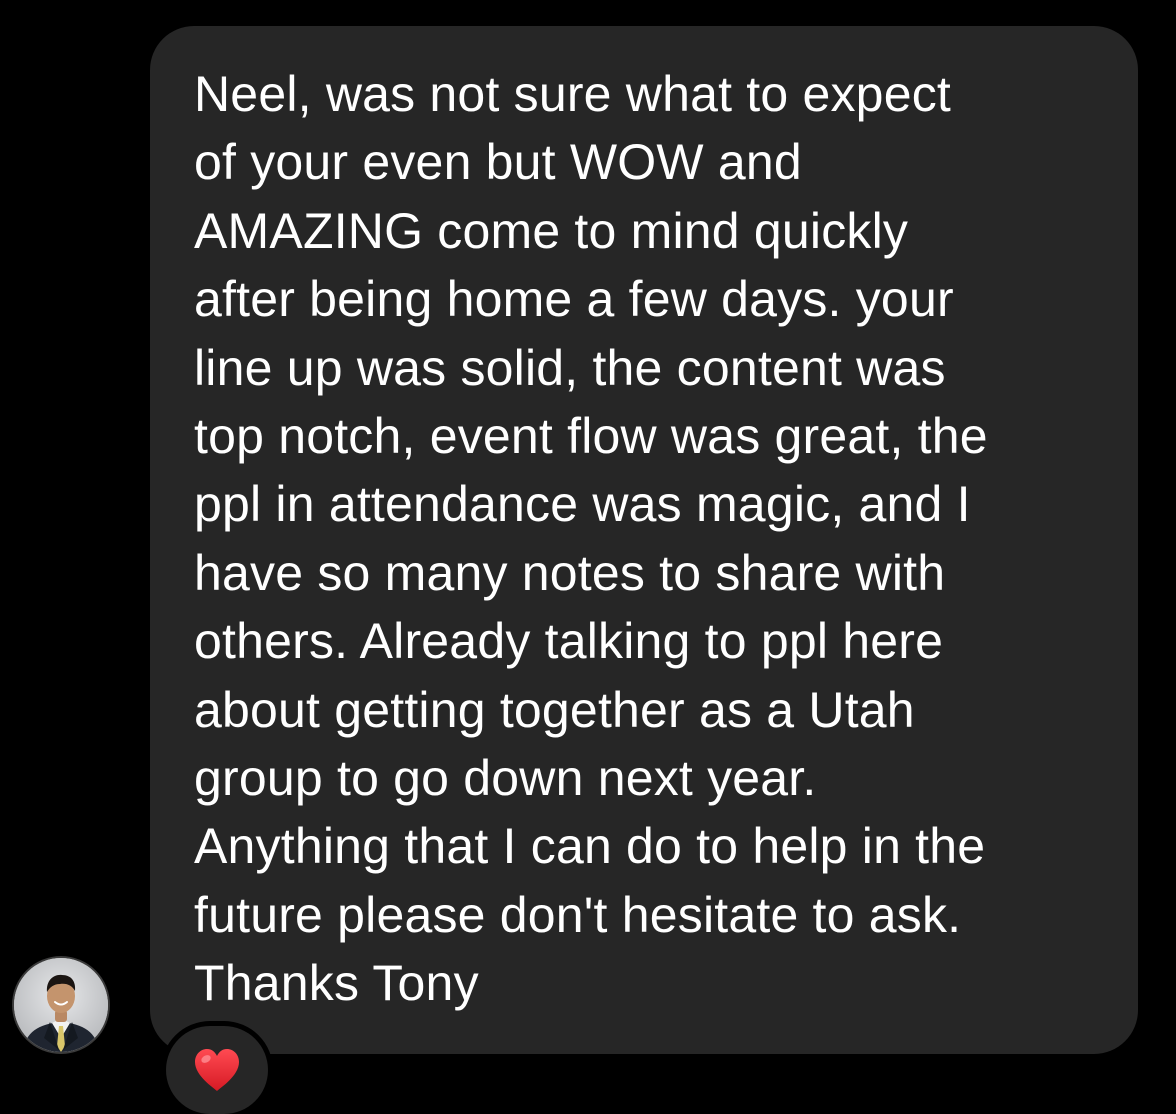 This screenshot has width=1176, height=1114. What do you see at coordinates (570, 367) in the screenshot?
I see `message-line: line up was solid, the content was` at bounding box center [570, 367].